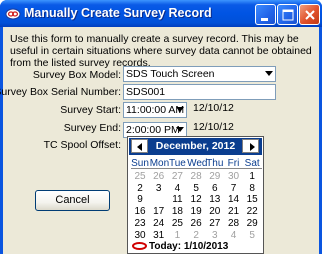 The width and height of the screenshot is (322, 254). I want to click on model-label: Survey Box Model:, so click(76, 75).